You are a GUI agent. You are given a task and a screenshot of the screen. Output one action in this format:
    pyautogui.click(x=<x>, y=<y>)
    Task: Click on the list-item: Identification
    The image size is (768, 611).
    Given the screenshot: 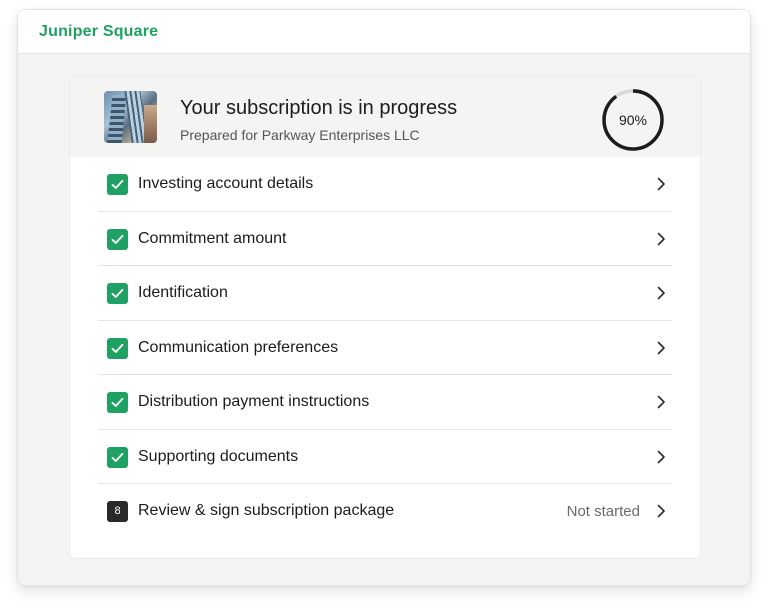 What is the action you would take?
    pyautogui.click(x=385, y=293)
    